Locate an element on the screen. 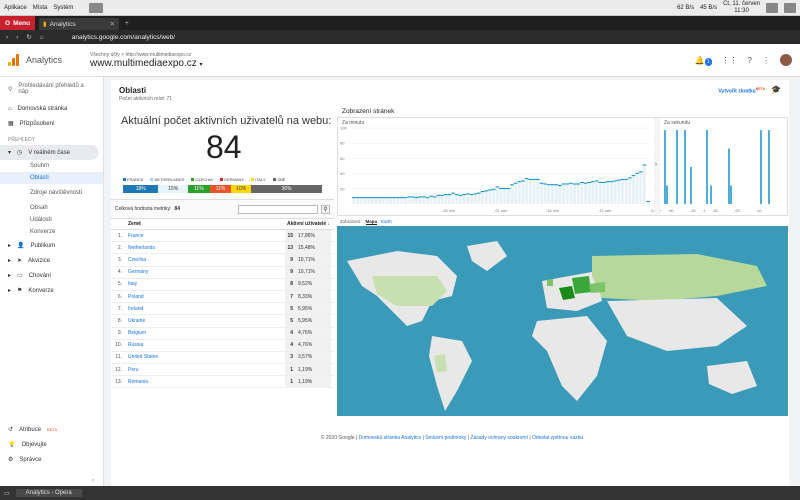 The image size is (800, 500). row-number: 1. is located at coordinates (119, 235).